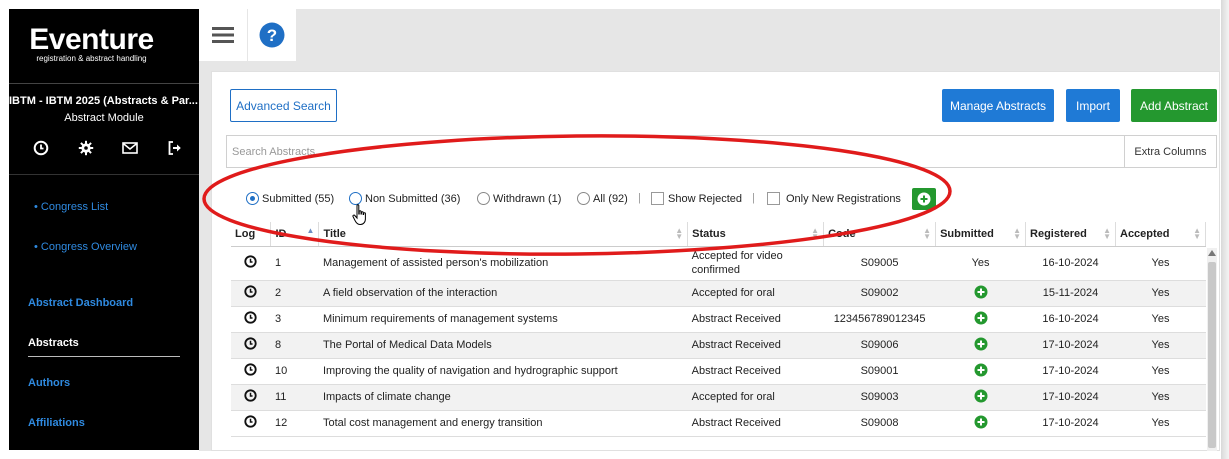 The image size is (1229, 459). I want to click on col-label: Status, so click(709, 233).